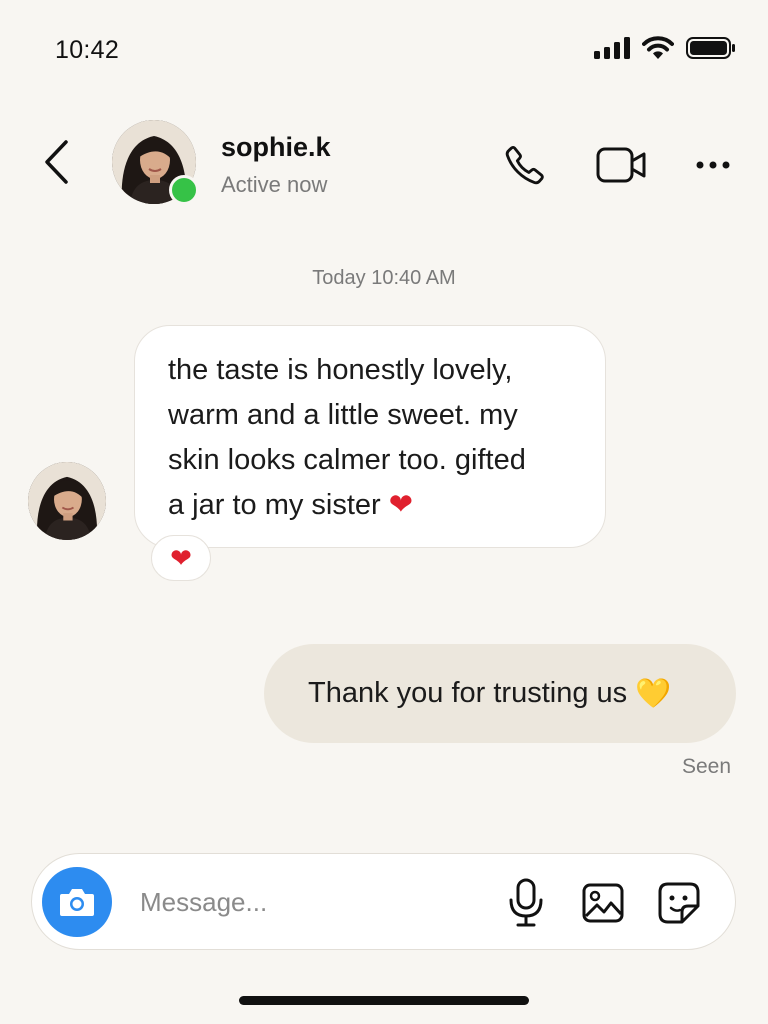 The image size is (768, 1024). I want to click on back-icon, so click(56, 162).